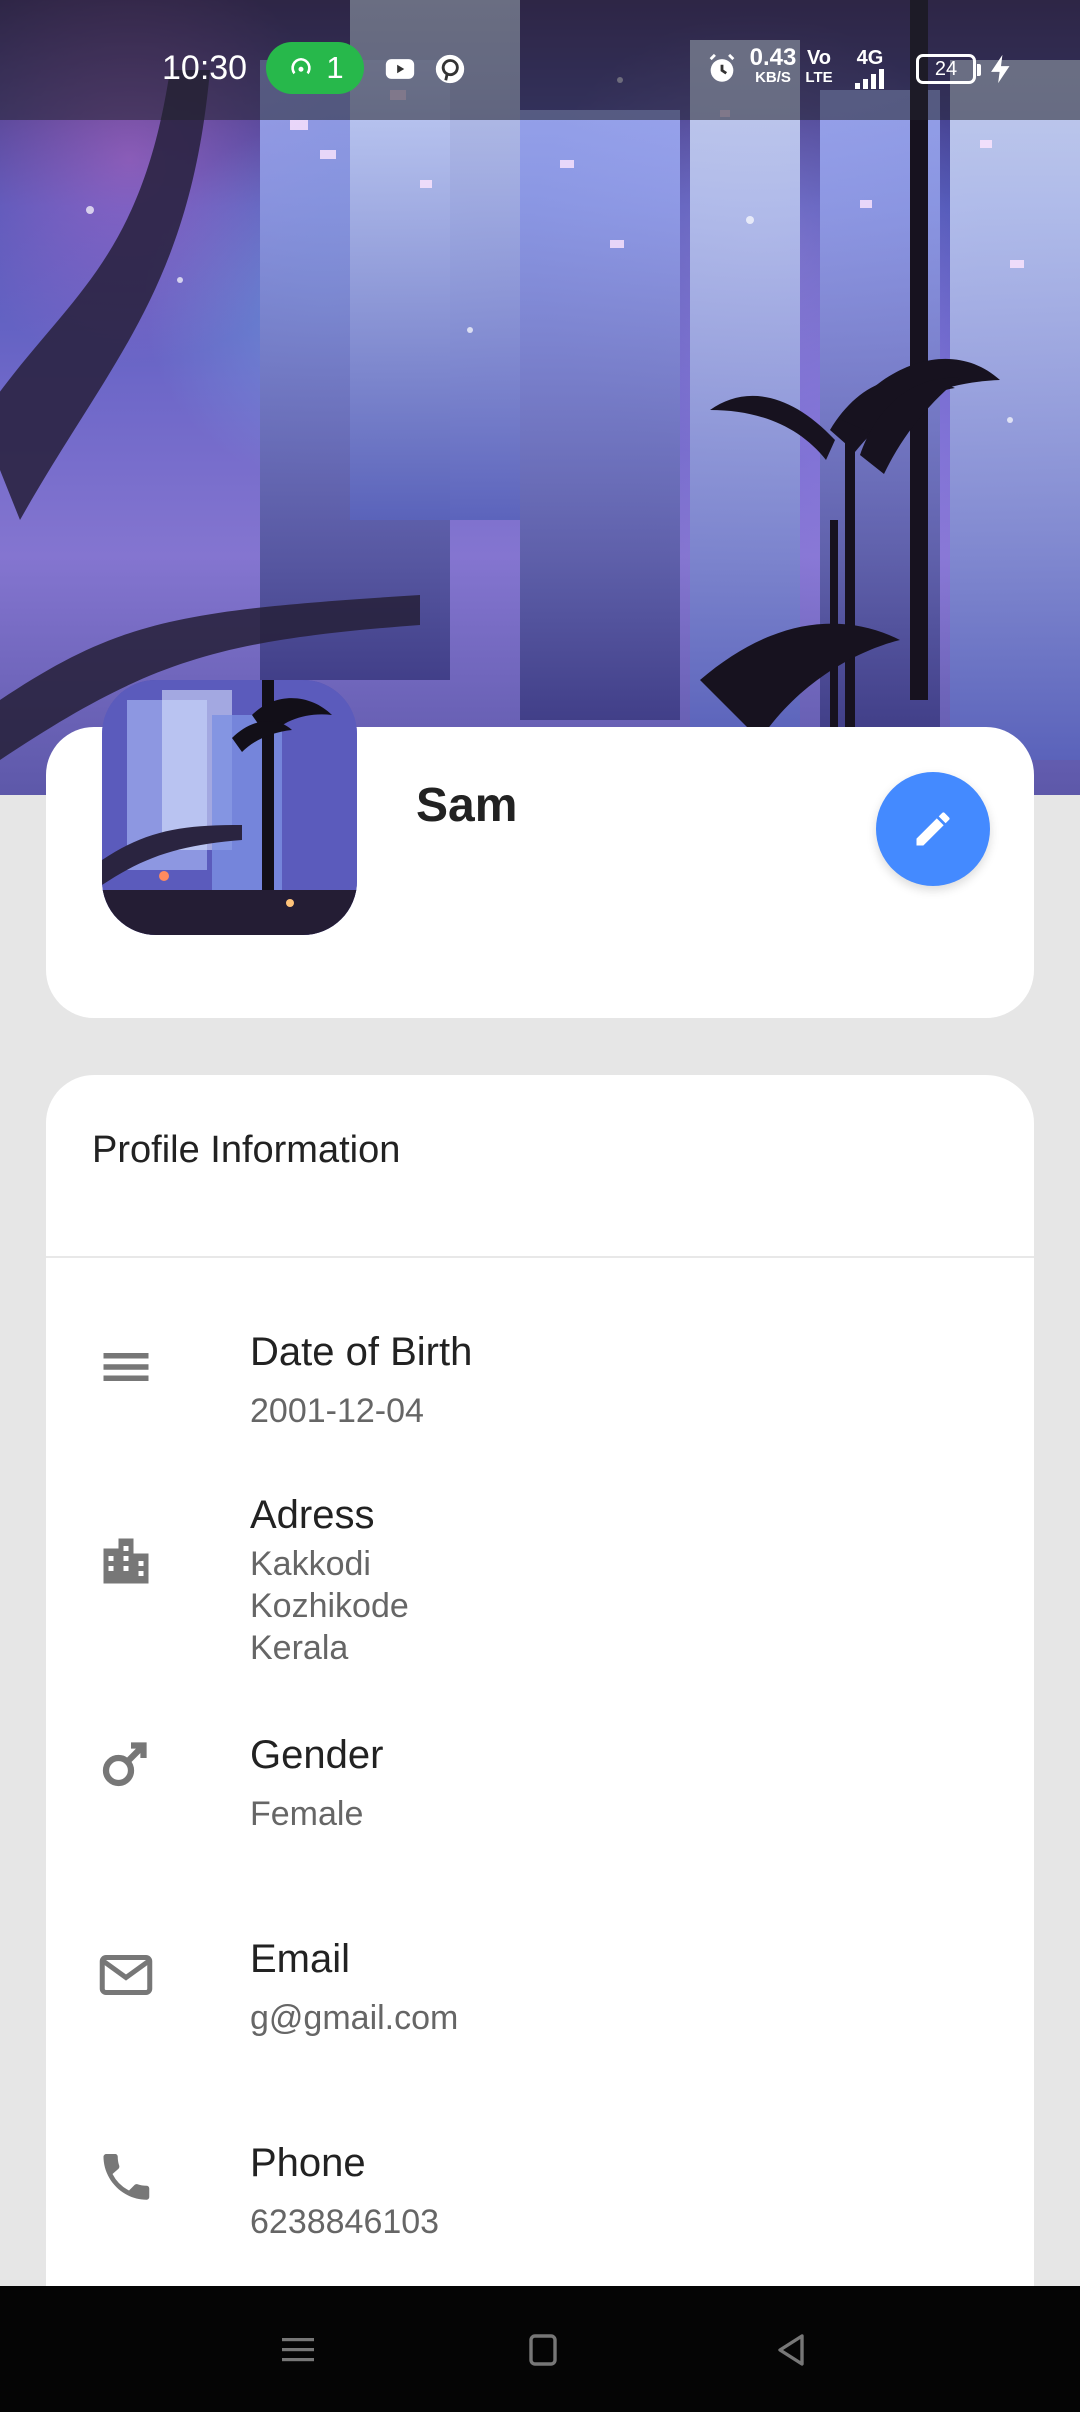 The height and width of the screenshot is (2412, 1080). Describe the element at coordinates (124, 1764) in the screenshot. I see `male-symbol-icon` at that location.